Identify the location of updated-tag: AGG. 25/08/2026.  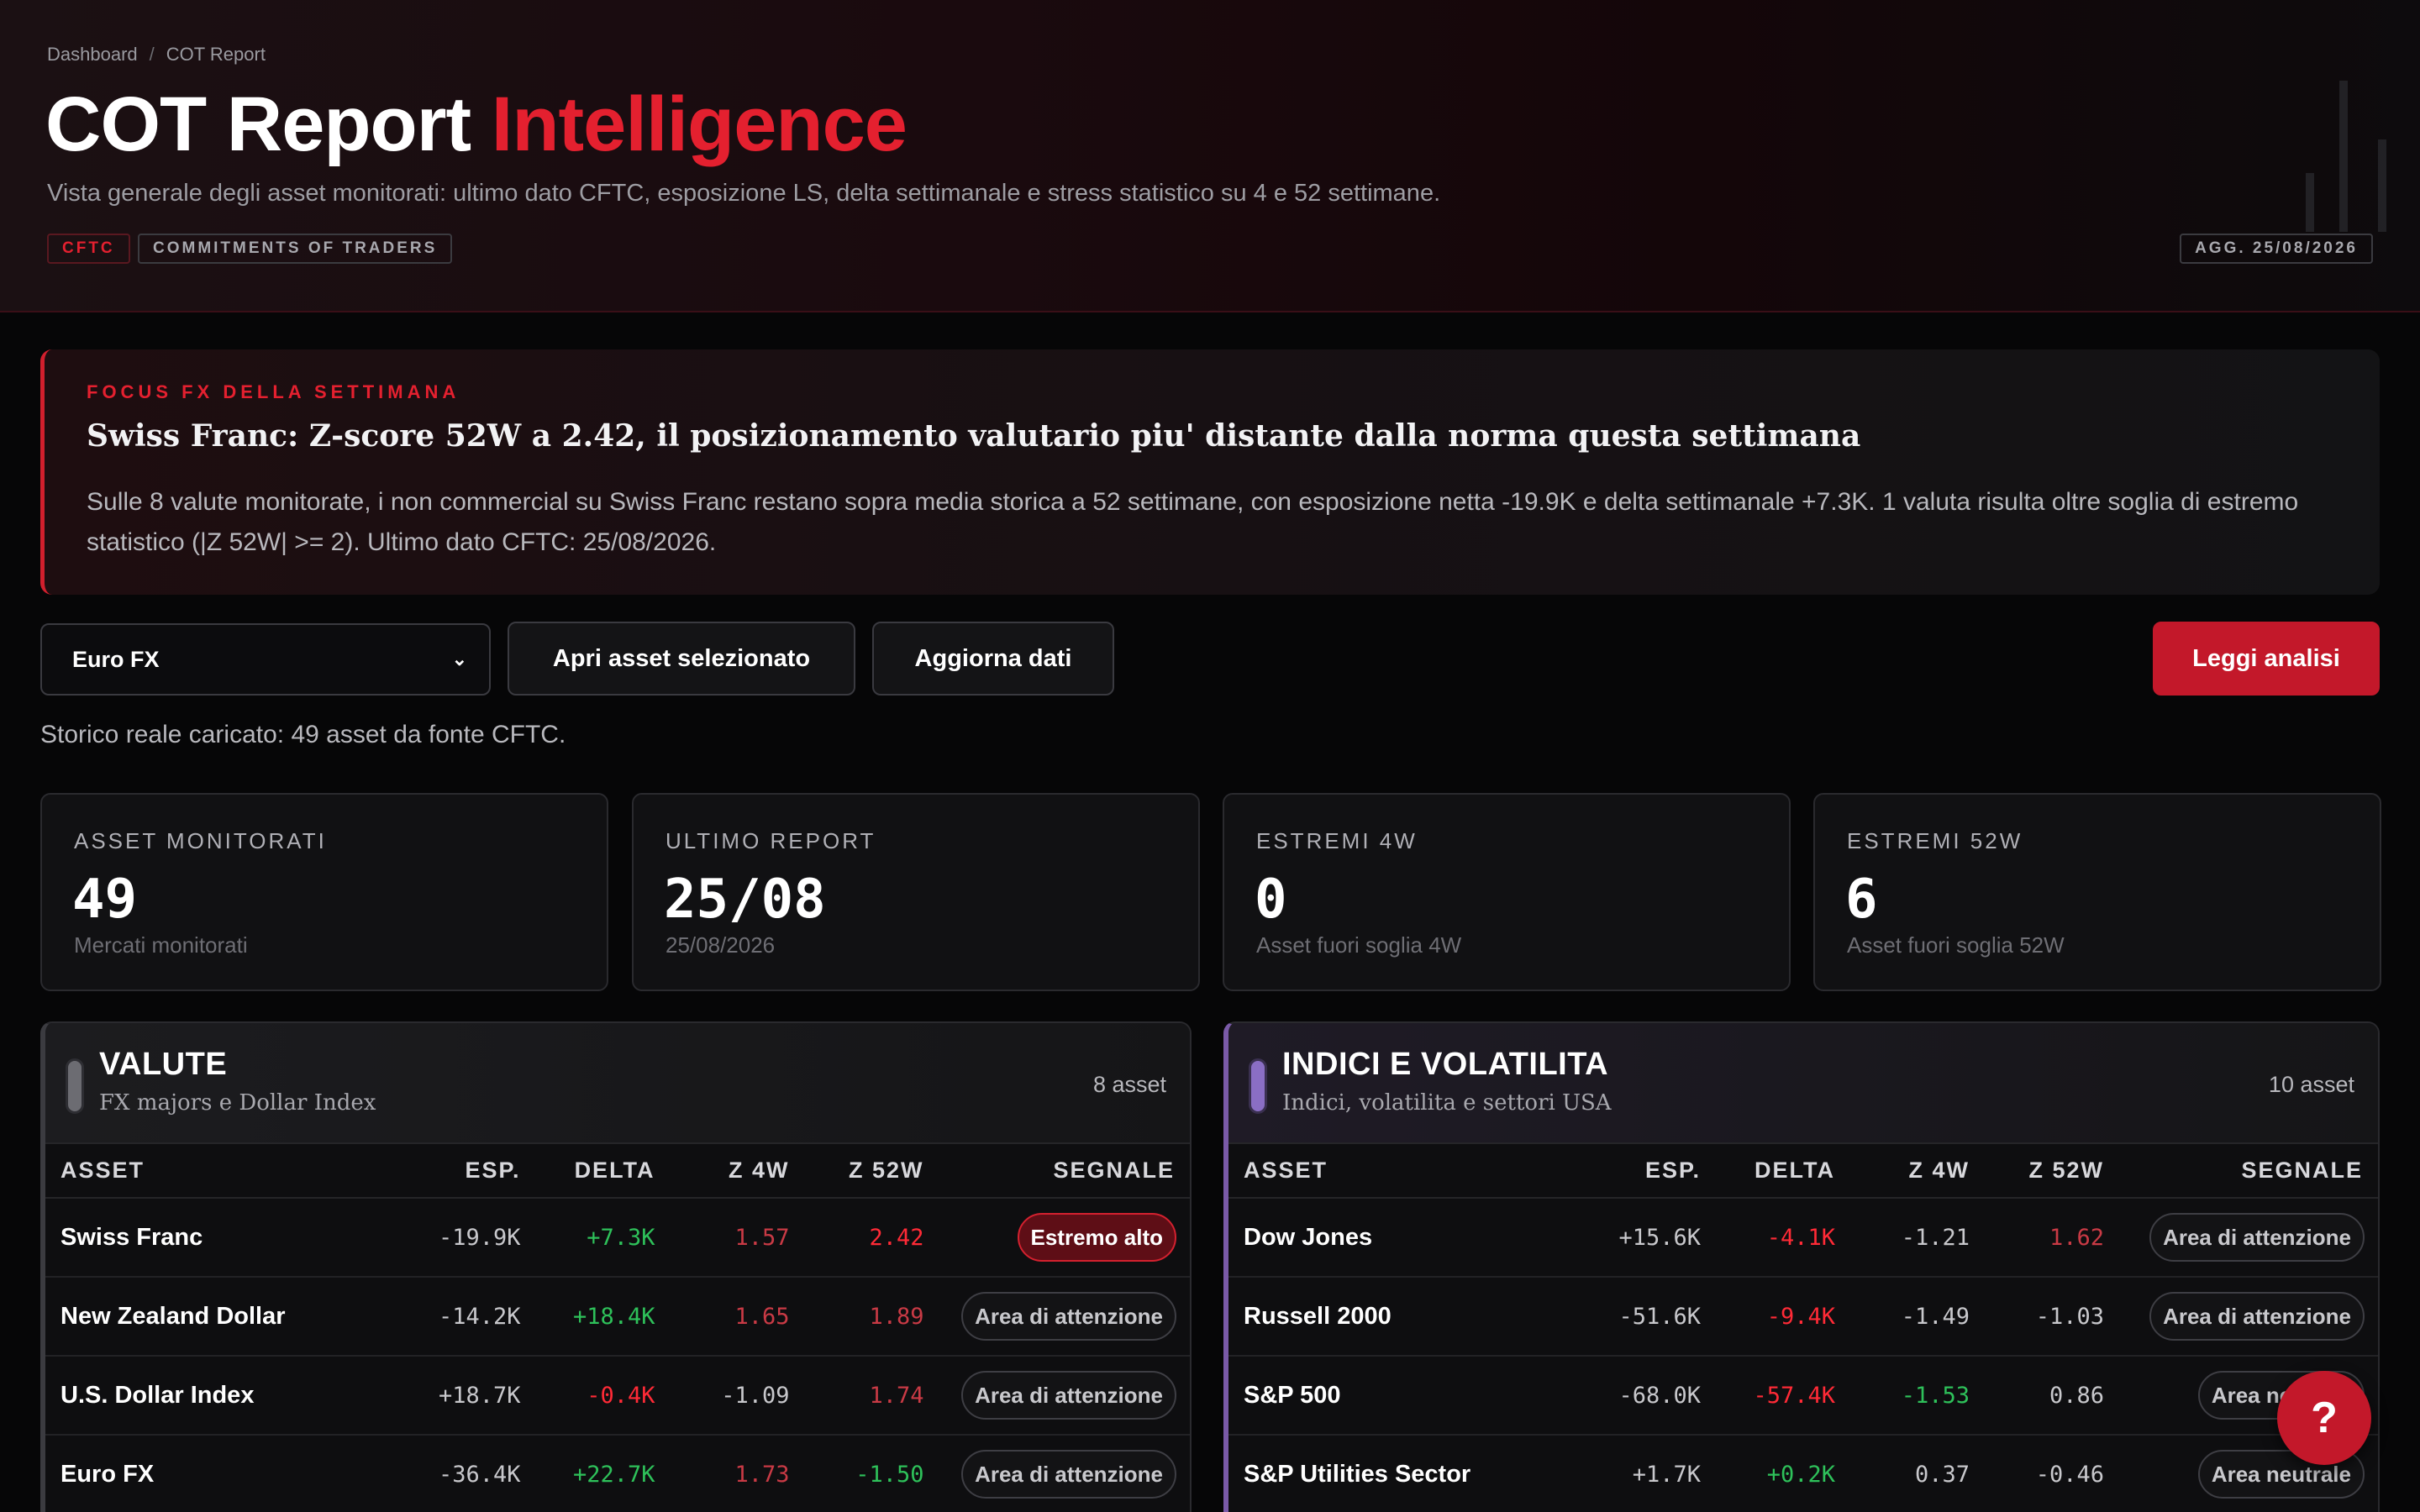
(2276, 249).